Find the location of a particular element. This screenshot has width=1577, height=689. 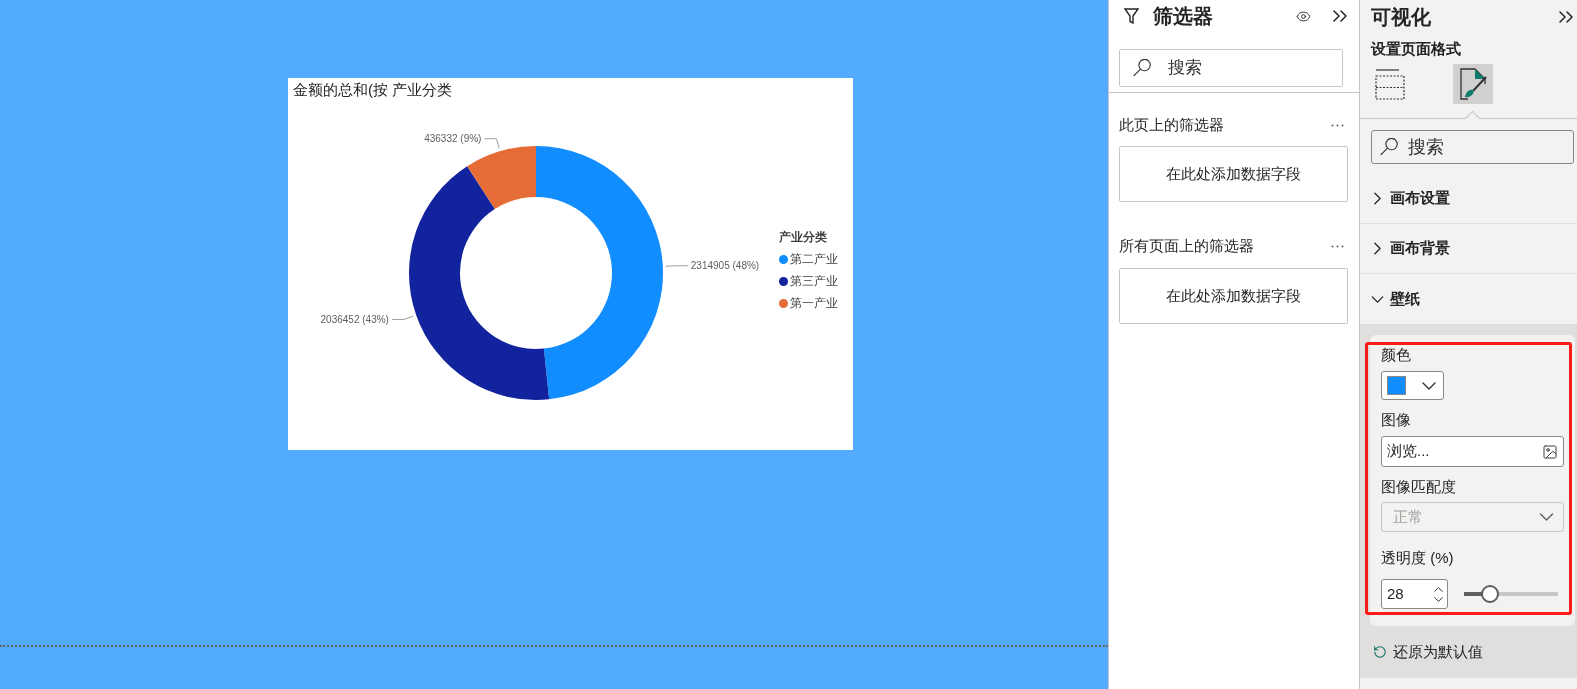

undo-arrow-icon is located at coordinates (1380, 652).